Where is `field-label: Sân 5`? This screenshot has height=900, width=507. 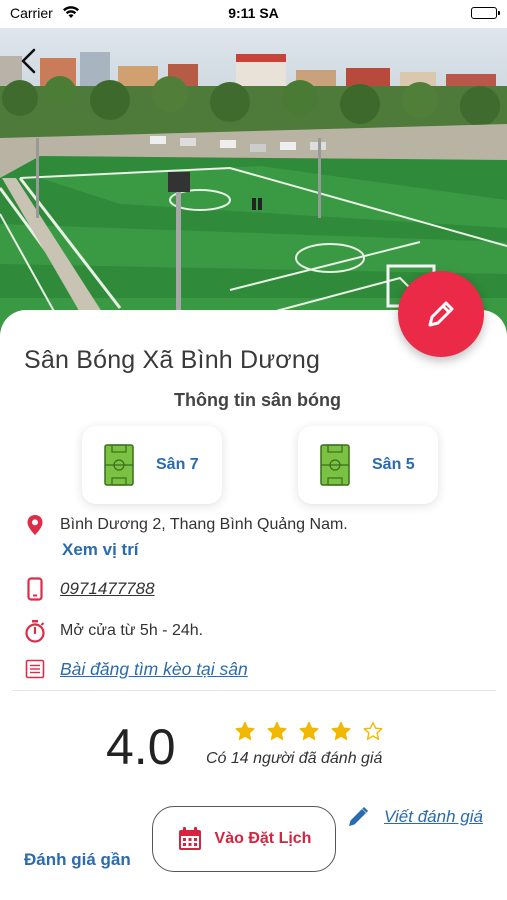
field-label: Sân 5 is located at coordinates (393, 464).